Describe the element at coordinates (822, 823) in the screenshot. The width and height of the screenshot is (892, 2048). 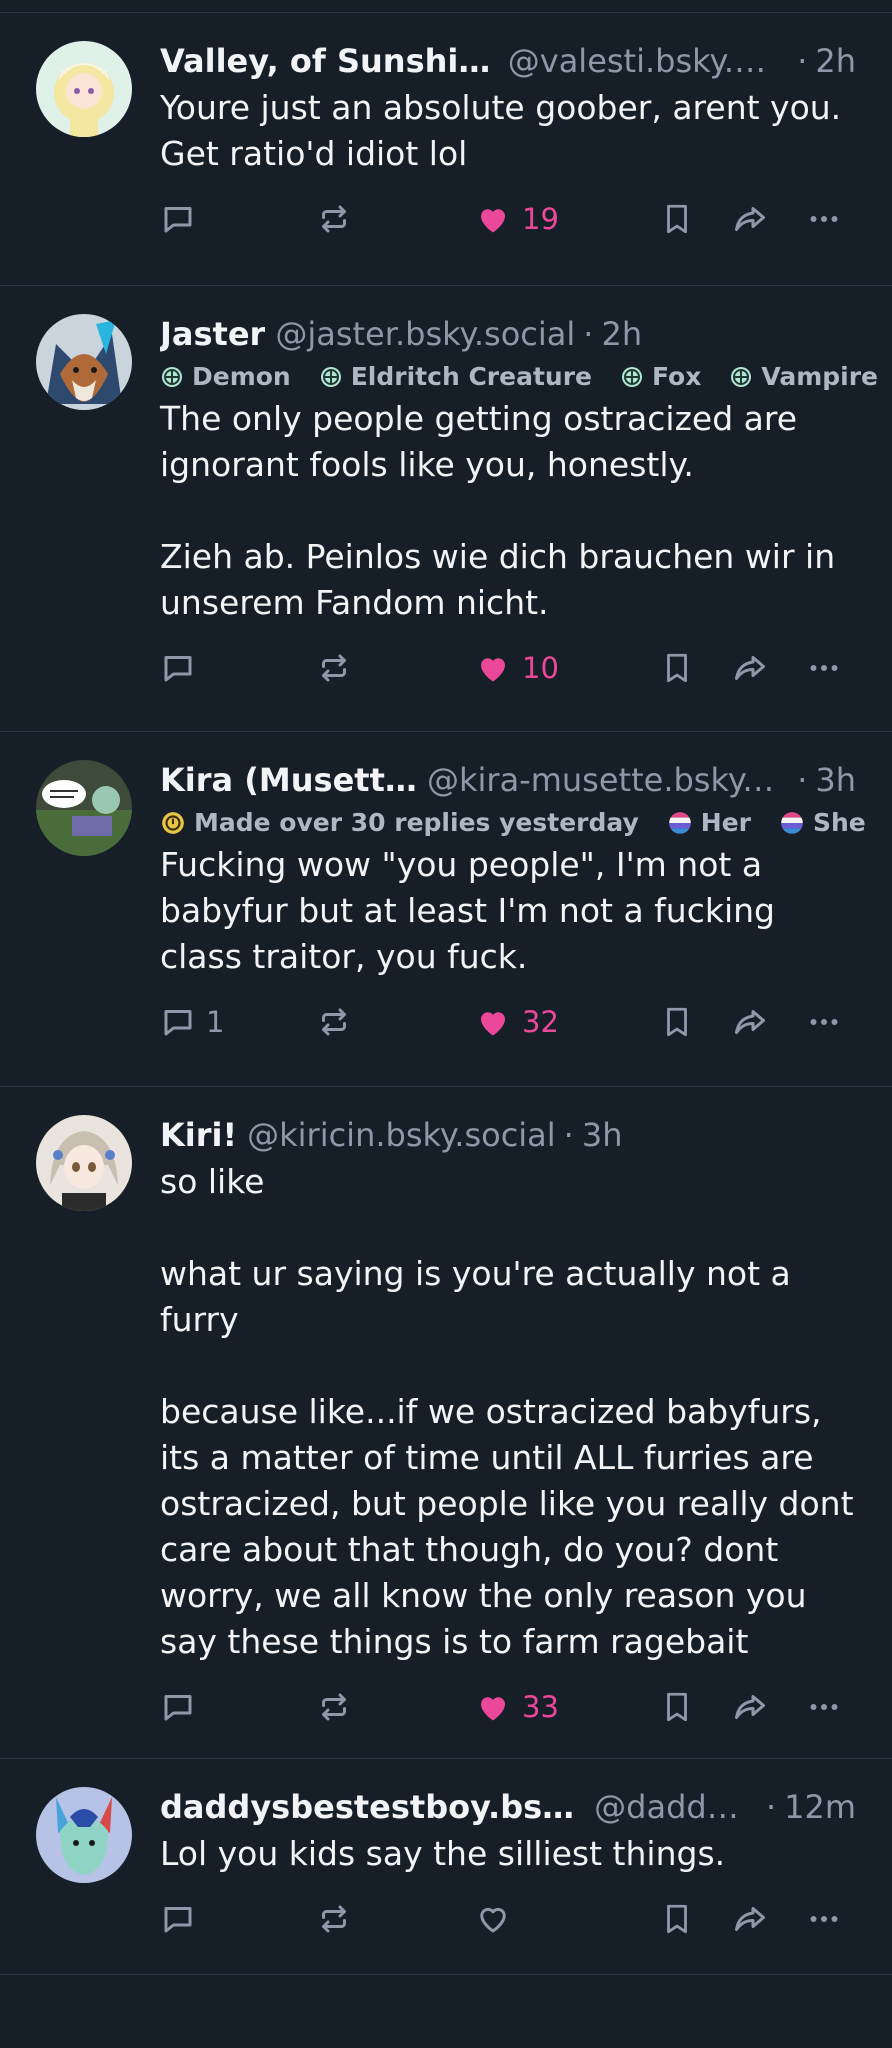
I see `label-tag: She` at that location.